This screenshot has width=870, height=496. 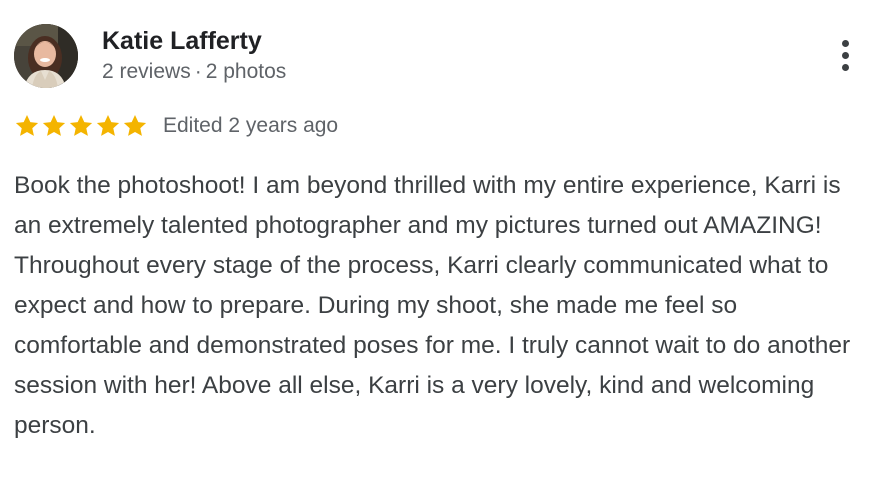 I want to click on author-meta: 2 reviews · 2 photos, so click(x=194, y=72).